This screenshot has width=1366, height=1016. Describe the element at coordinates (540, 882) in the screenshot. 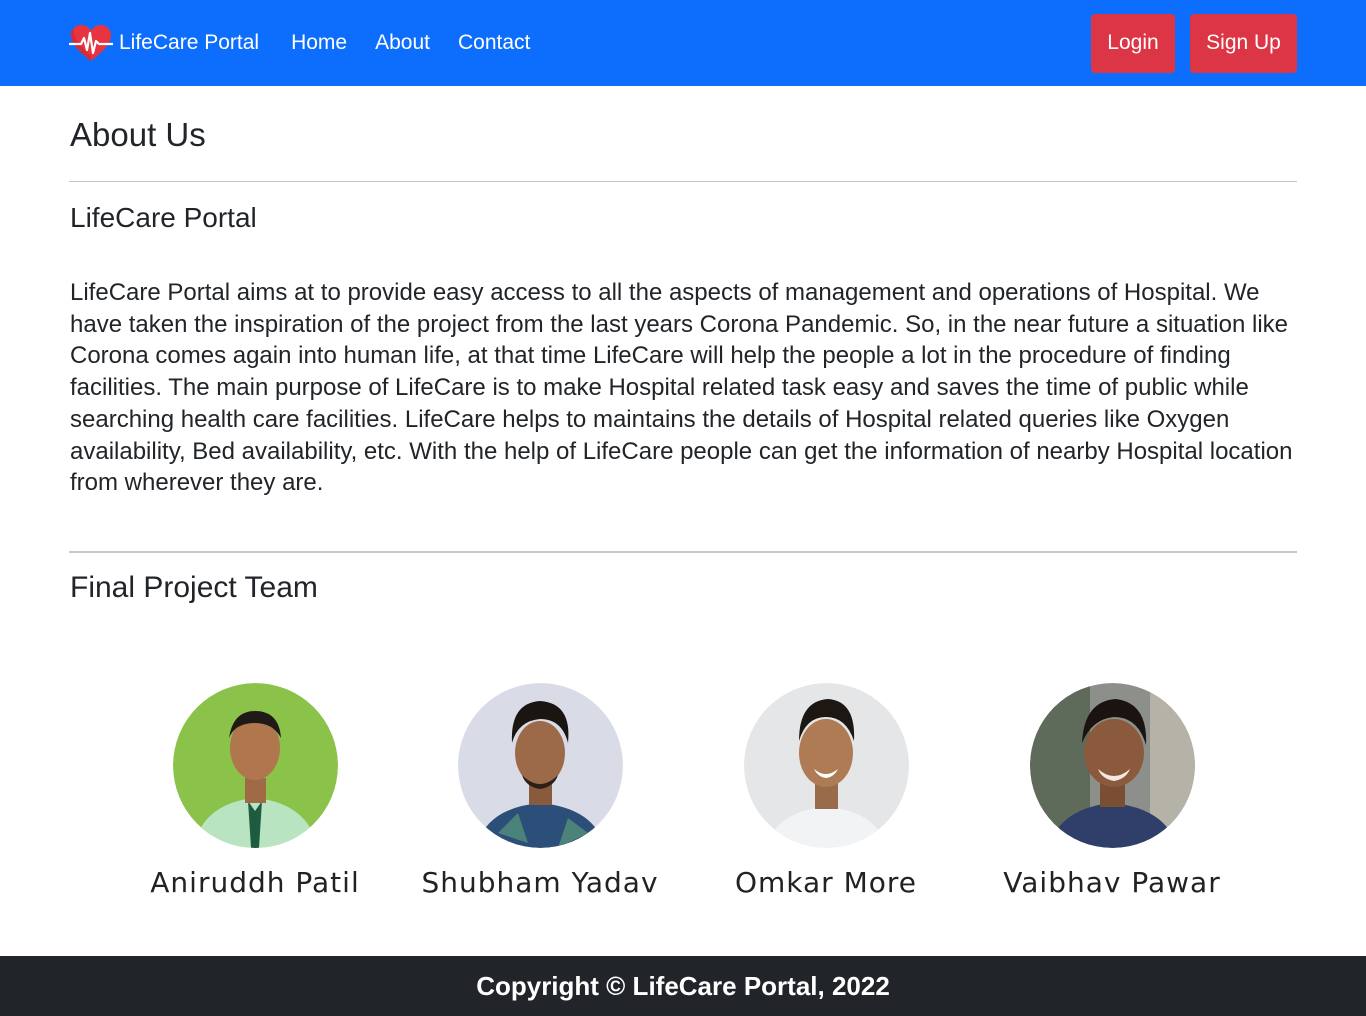

I see `member-name: Shubham Yadav` at that location.